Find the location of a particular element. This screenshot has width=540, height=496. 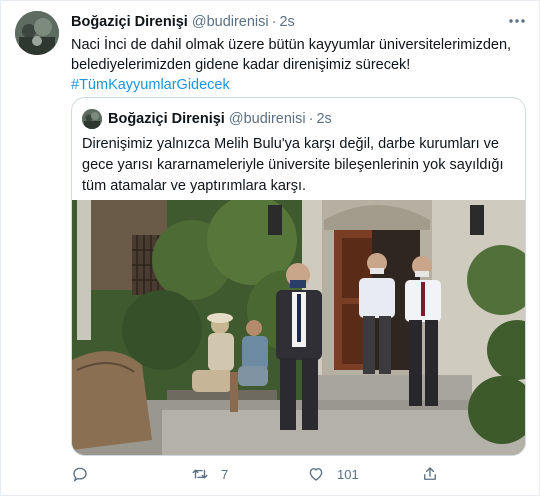

share-button is located at coordinates (430, 474).